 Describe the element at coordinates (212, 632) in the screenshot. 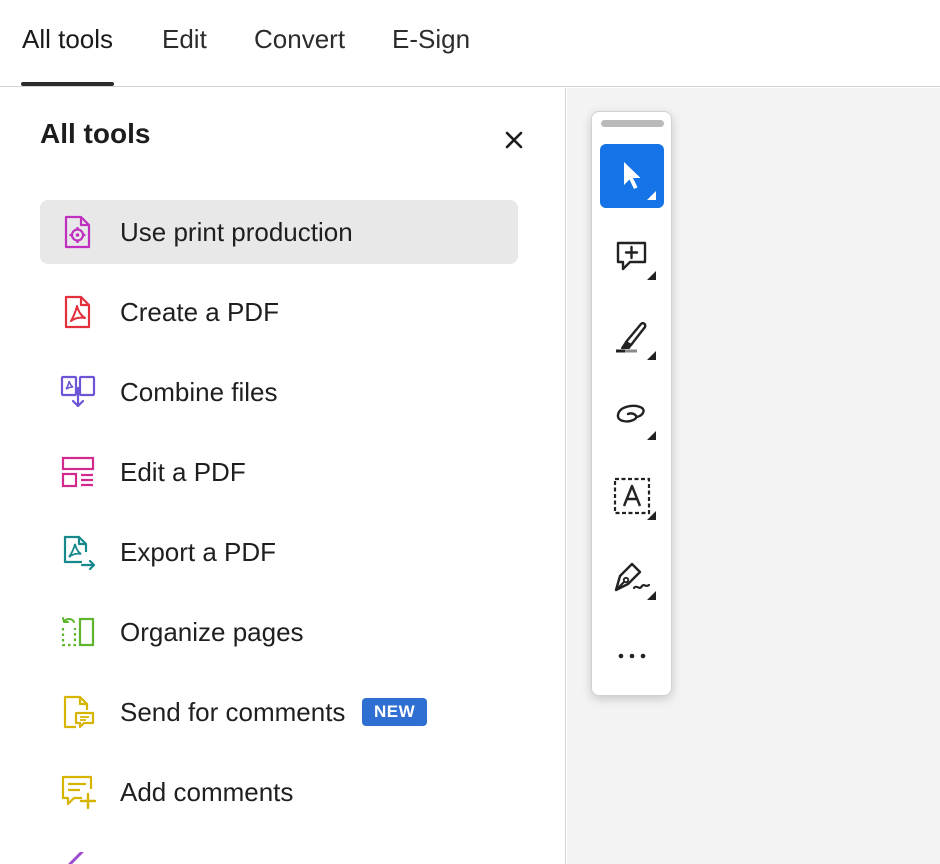

I see `tool-label: Organize pages` at that location.